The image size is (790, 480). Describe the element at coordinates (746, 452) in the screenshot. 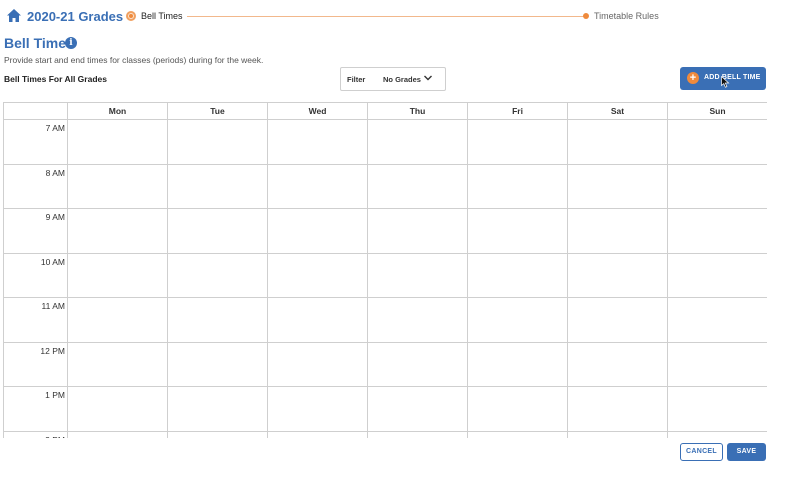

I see `save-button: SAVE` at that location.